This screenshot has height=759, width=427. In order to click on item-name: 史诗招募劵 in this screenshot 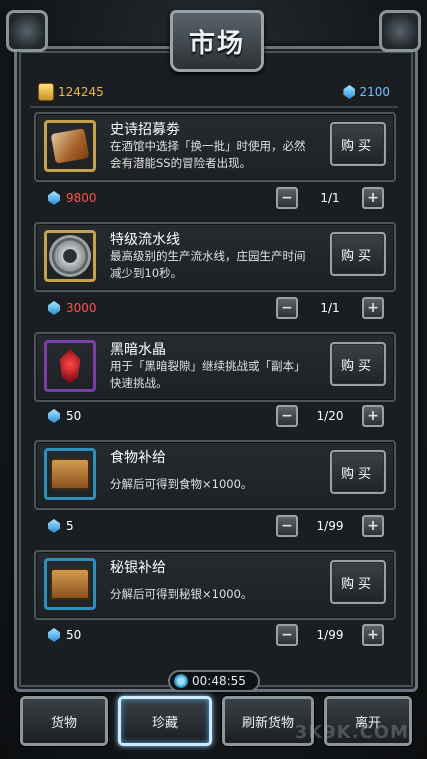, I will do `click(145, 130)`.